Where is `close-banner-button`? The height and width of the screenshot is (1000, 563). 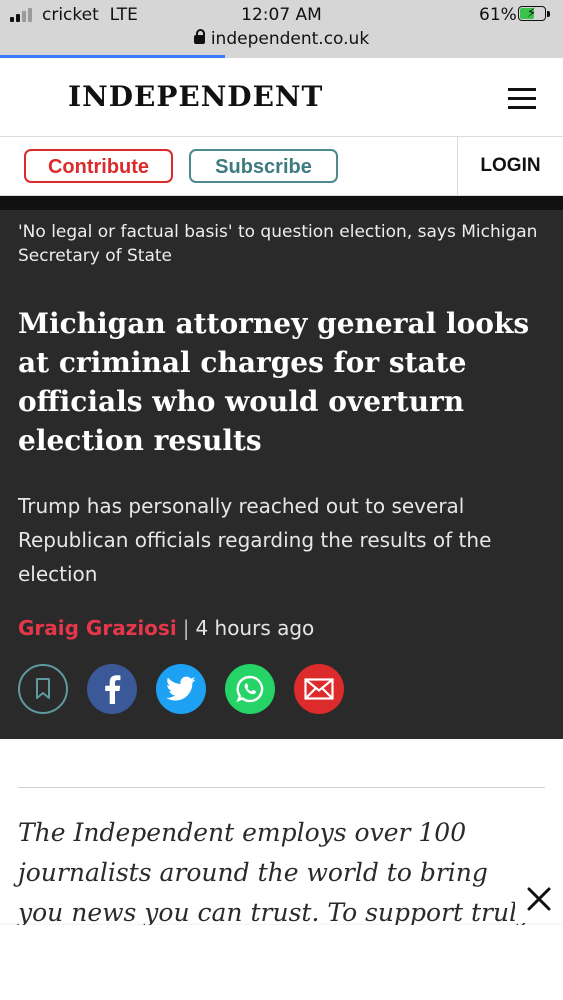
close-banner-button is located at coordinates (539, 899).